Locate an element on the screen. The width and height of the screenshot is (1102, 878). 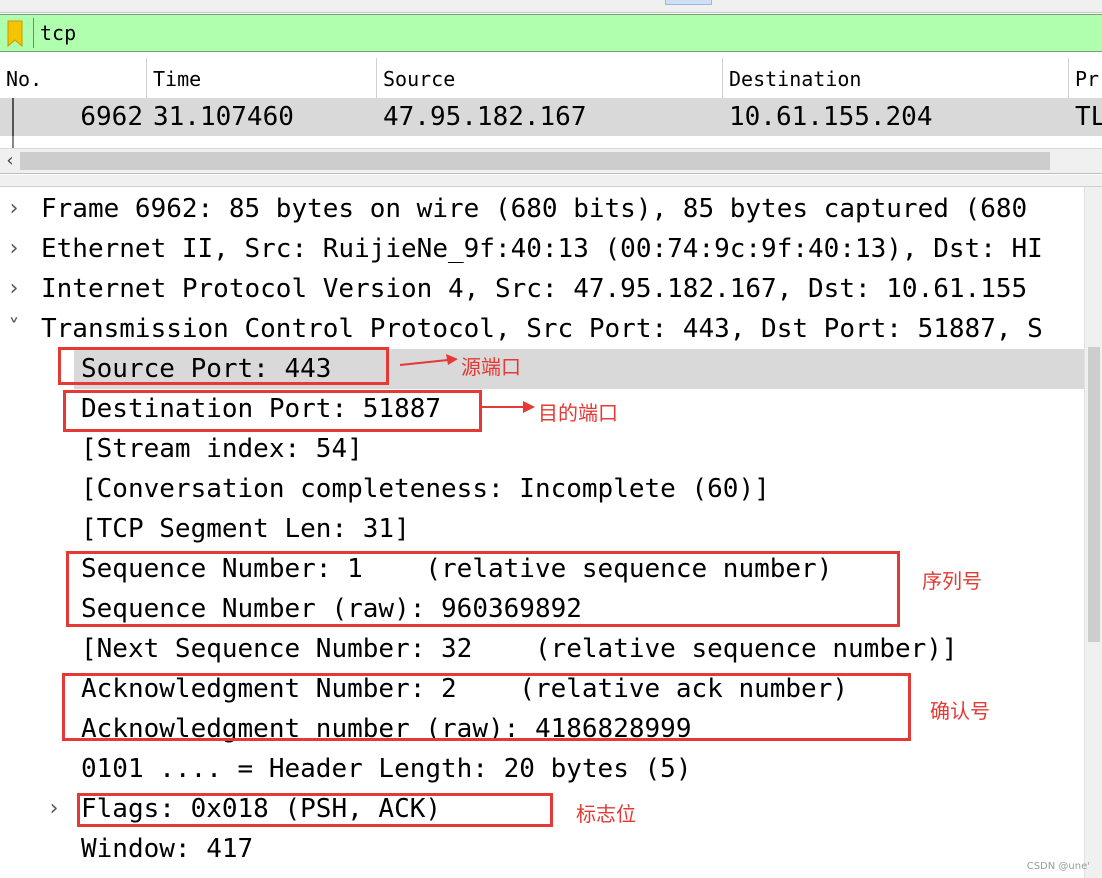
tree-item: 0101 .... = Header Length: 20 bytes (5) is located at coordinates (542, 769).